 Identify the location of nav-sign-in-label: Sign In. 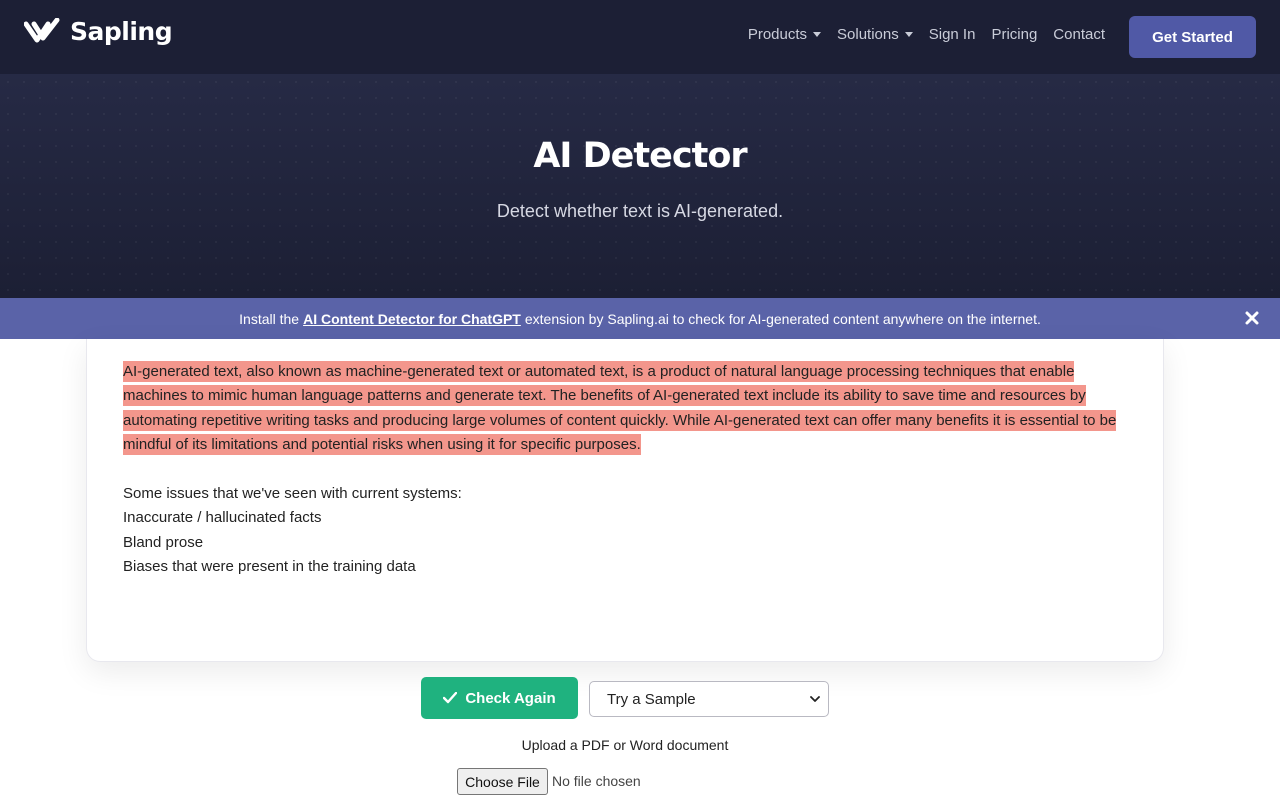
(952, 34).